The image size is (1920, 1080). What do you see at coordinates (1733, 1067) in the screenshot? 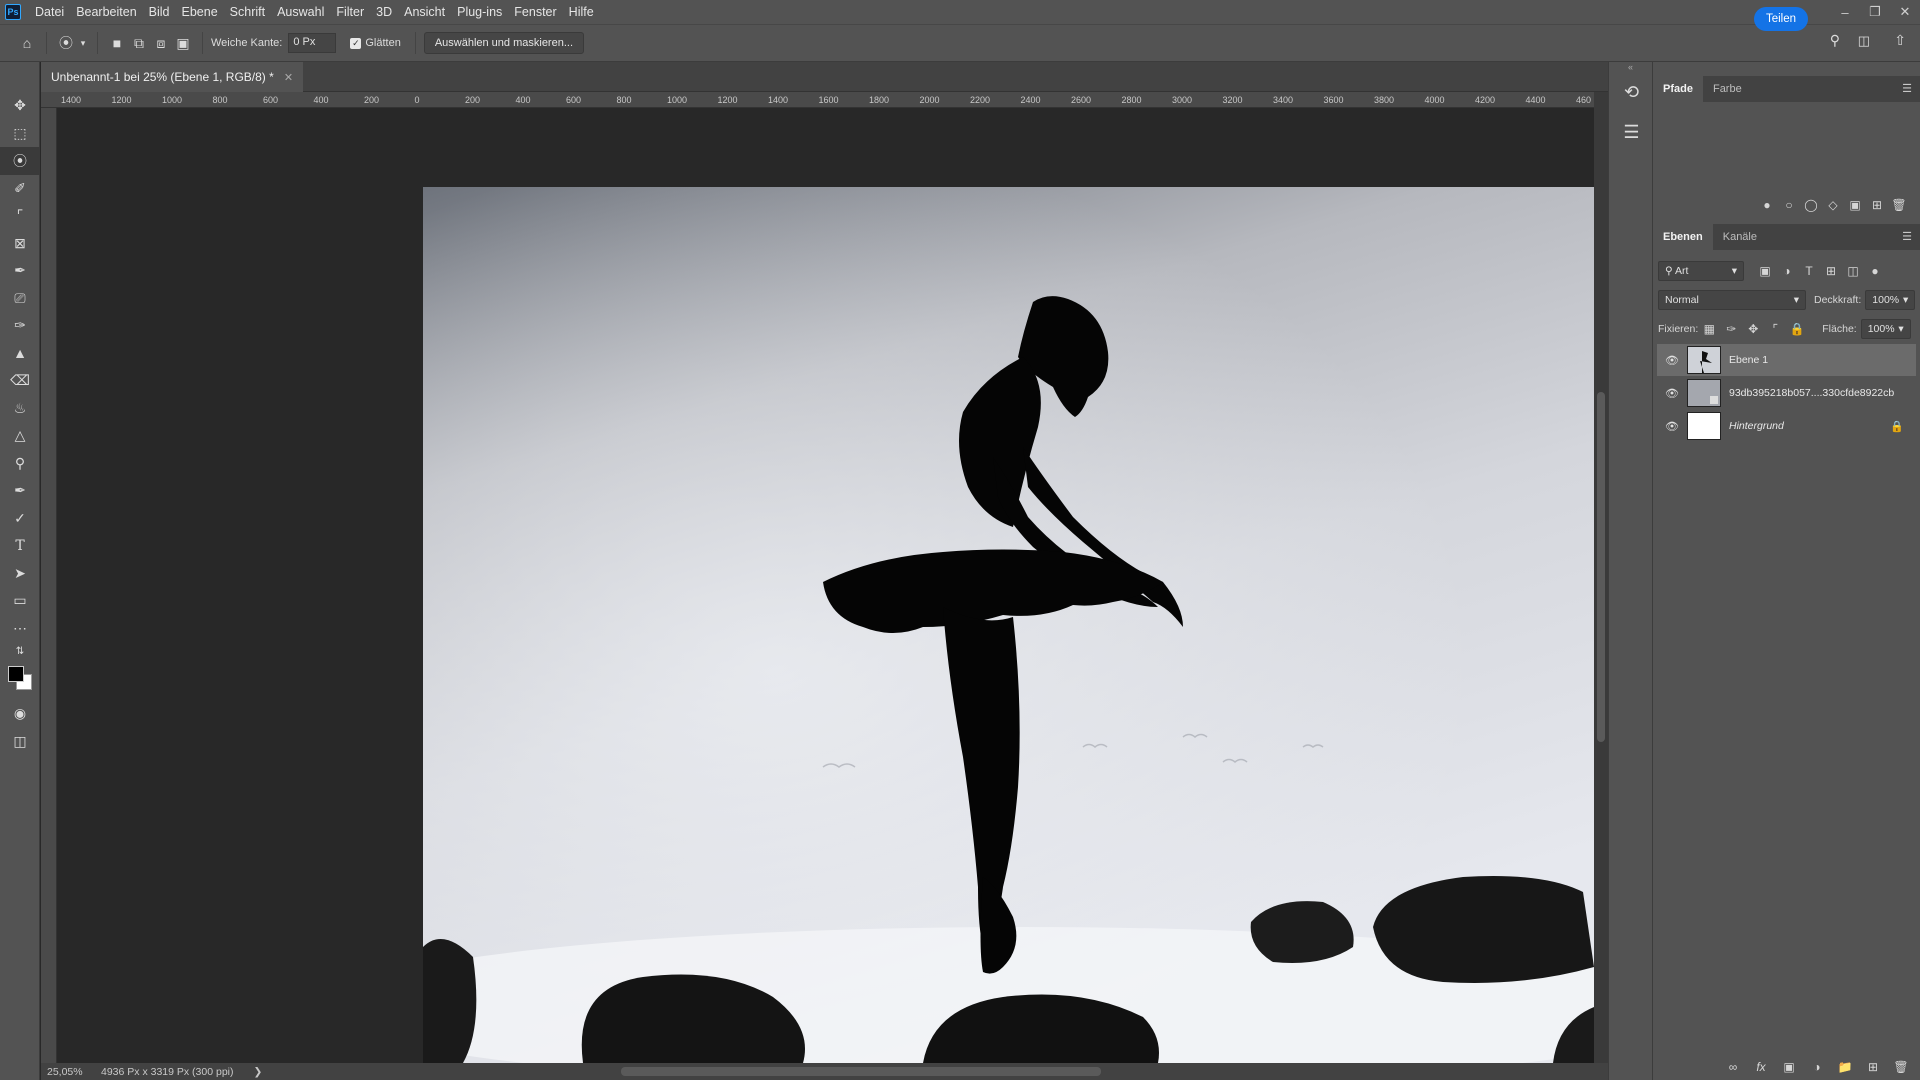
I see `link-layers-icon: ∞` at bounding box center [1733, 1067].